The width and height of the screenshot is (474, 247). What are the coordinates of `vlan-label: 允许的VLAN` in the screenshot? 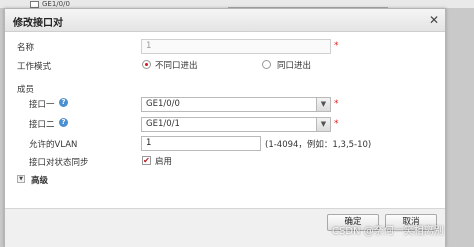 It's located at (53, 145).